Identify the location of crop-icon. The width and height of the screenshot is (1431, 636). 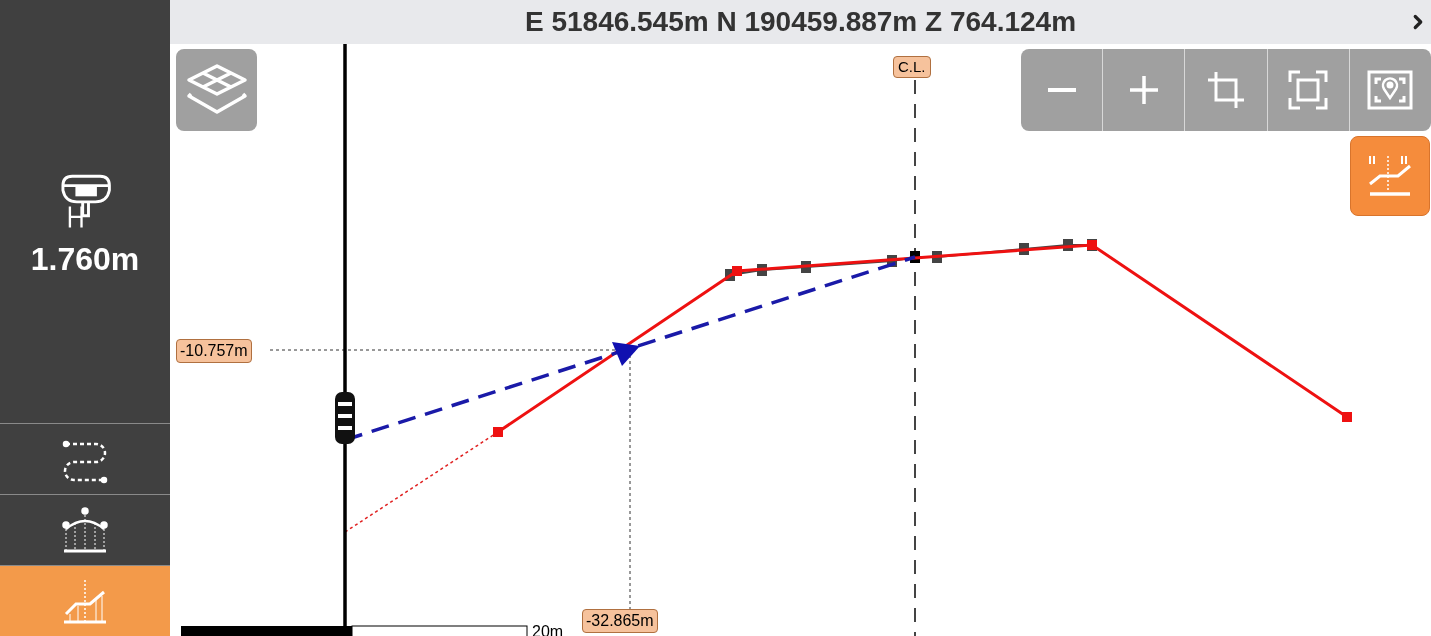
(1226, 90).